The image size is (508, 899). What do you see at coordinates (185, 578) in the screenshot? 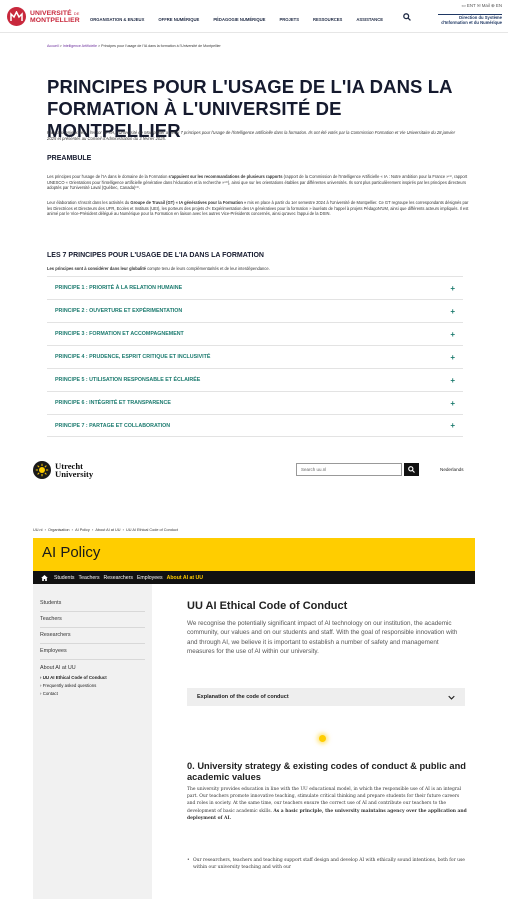
I see `nav-item-about-ai: About AI at UU` at bounding box center [185, 578].